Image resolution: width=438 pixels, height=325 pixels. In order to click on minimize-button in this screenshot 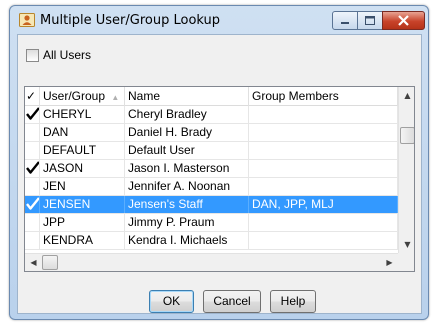, I will do `click(345, 20)`.